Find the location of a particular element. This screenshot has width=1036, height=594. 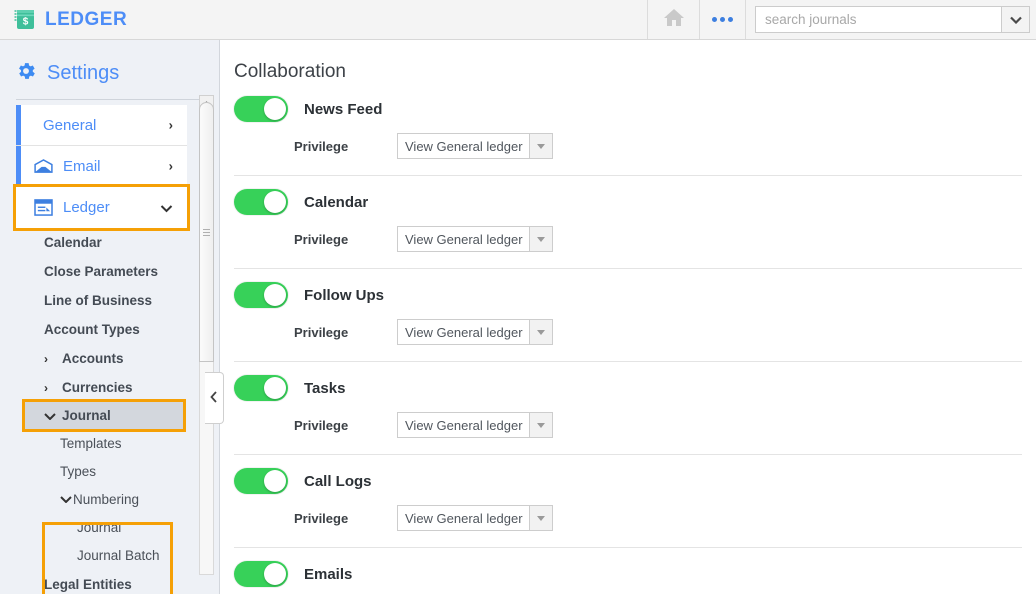

section-title: Call Logs is located at coordinates (338, 481).